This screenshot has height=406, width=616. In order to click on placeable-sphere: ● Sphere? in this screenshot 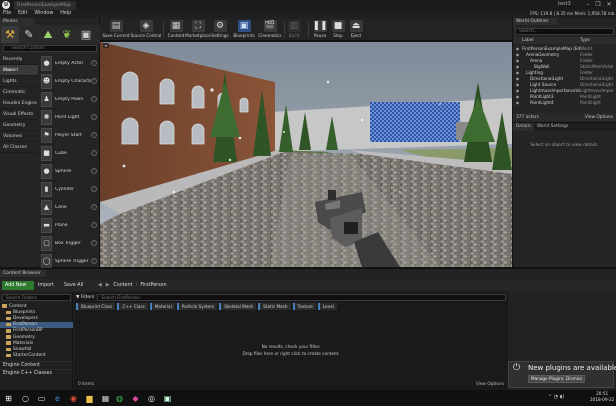, I will do `click(69, 171)`.